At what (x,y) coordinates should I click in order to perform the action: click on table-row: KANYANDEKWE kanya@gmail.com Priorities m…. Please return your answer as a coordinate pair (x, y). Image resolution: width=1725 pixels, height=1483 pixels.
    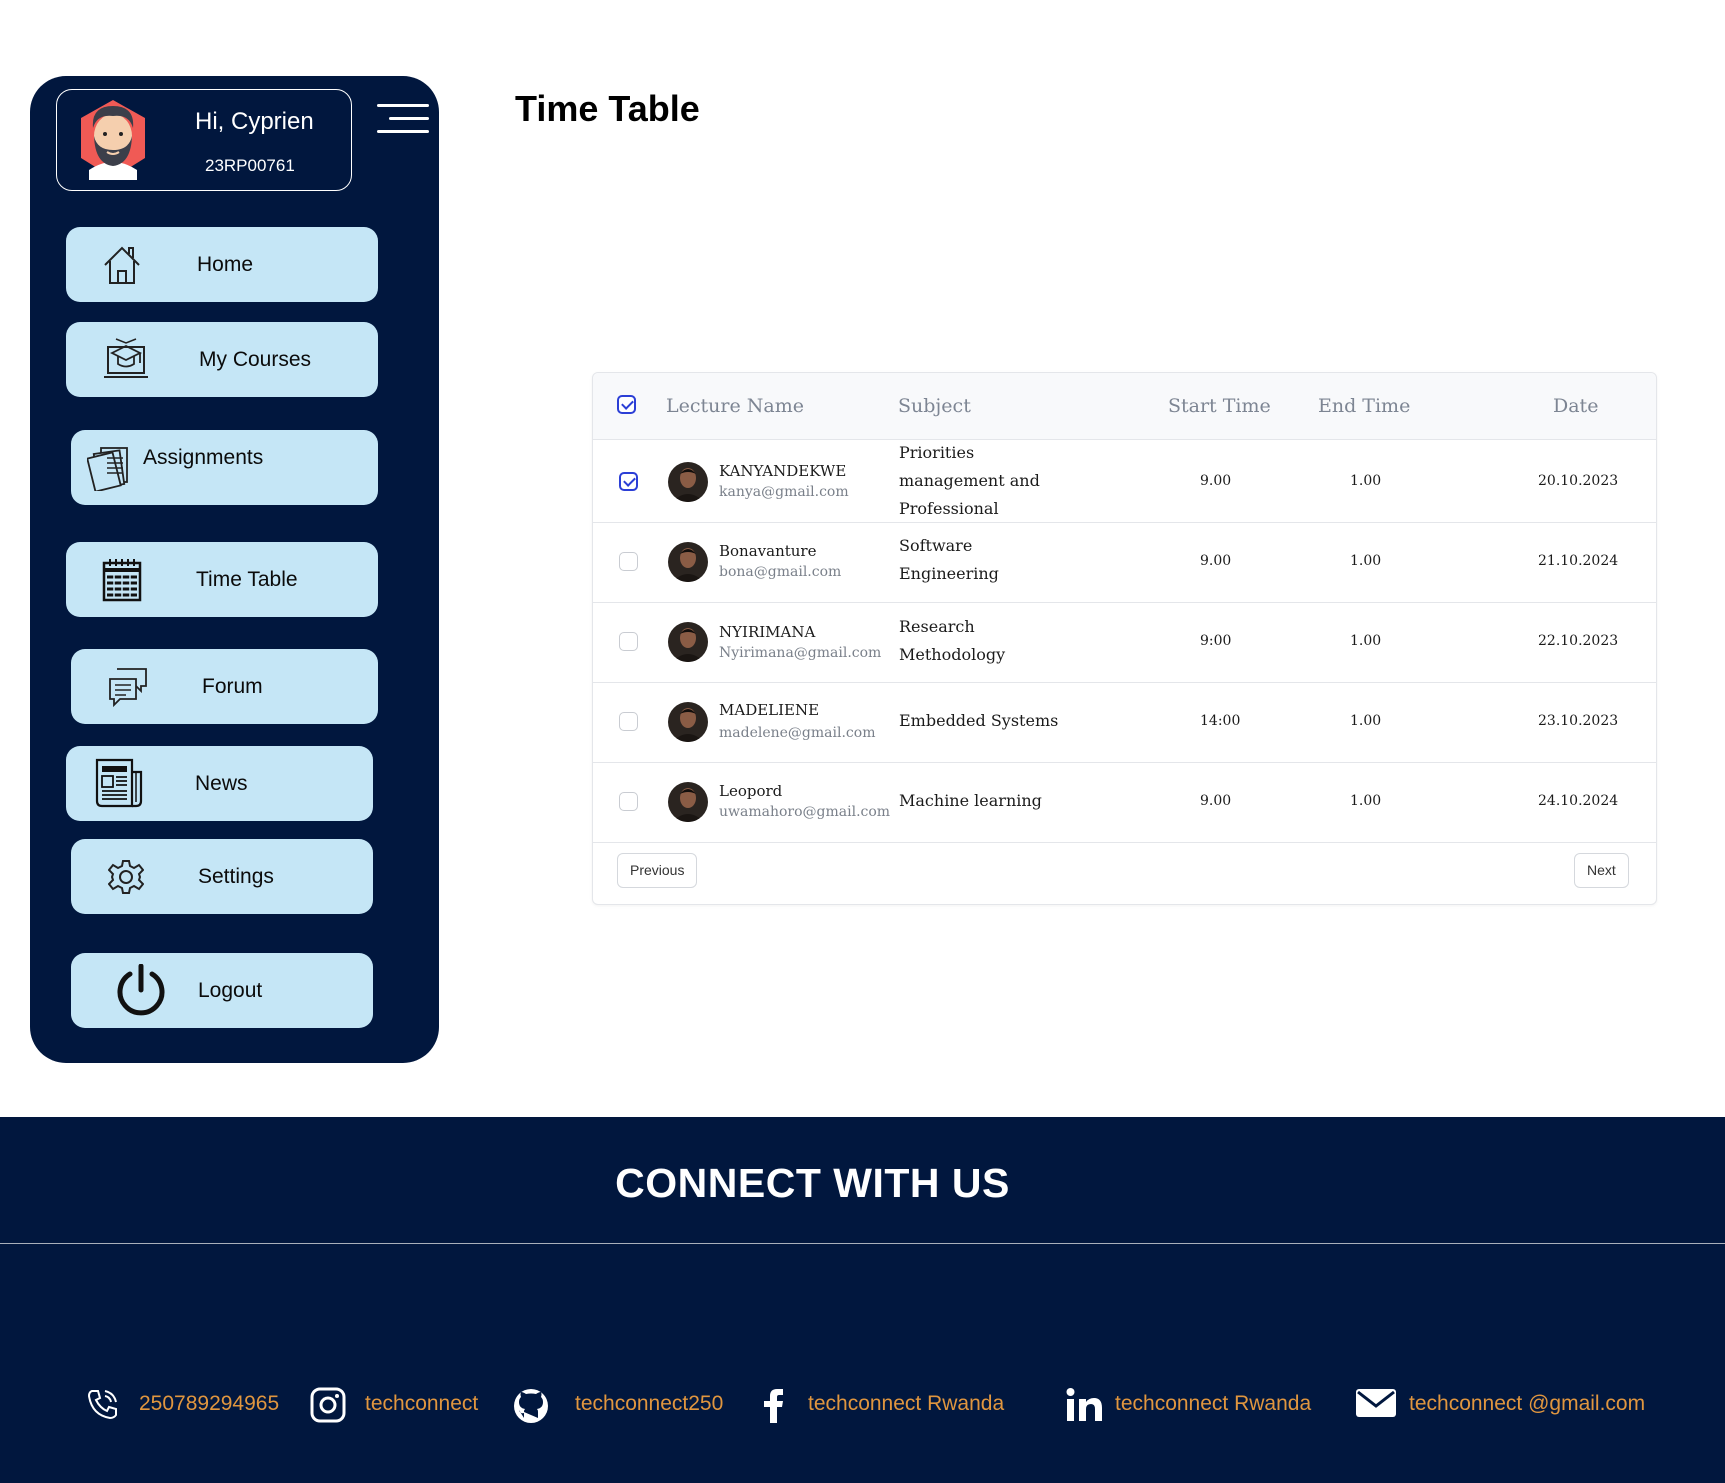
    Looking at the image, I should click on (1124, 482).